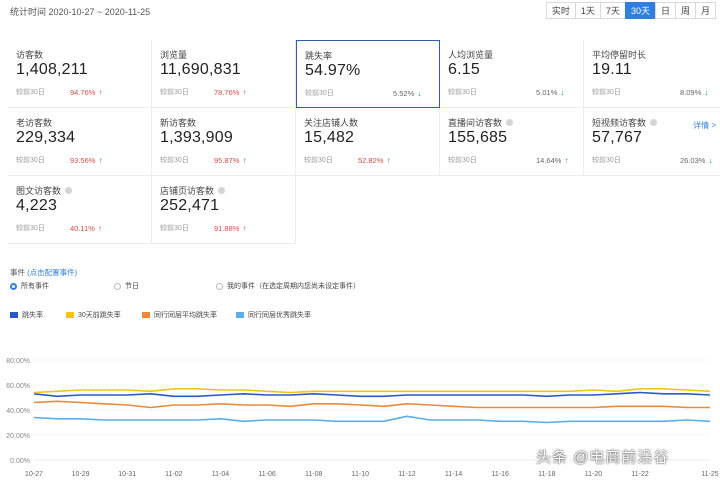  I want to click on metric-card: 老访客数 229,334 较前30日 93.56% ↑, so click(80, 142).